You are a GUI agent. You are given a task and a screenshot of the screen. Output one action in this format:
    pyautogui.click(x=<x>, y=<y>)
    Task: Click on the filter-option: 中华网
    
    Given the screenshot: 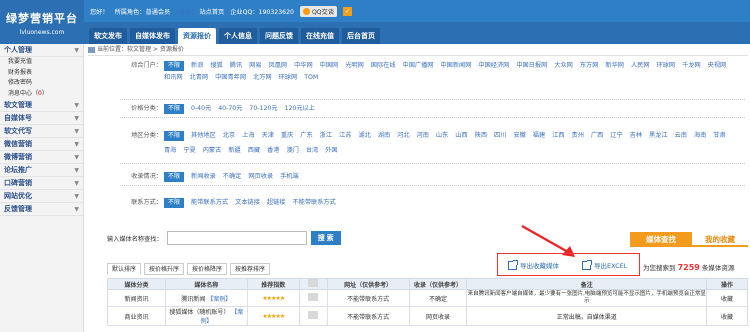 What is the action you would take?
    pyautogui.click(x=303, y=66)
    